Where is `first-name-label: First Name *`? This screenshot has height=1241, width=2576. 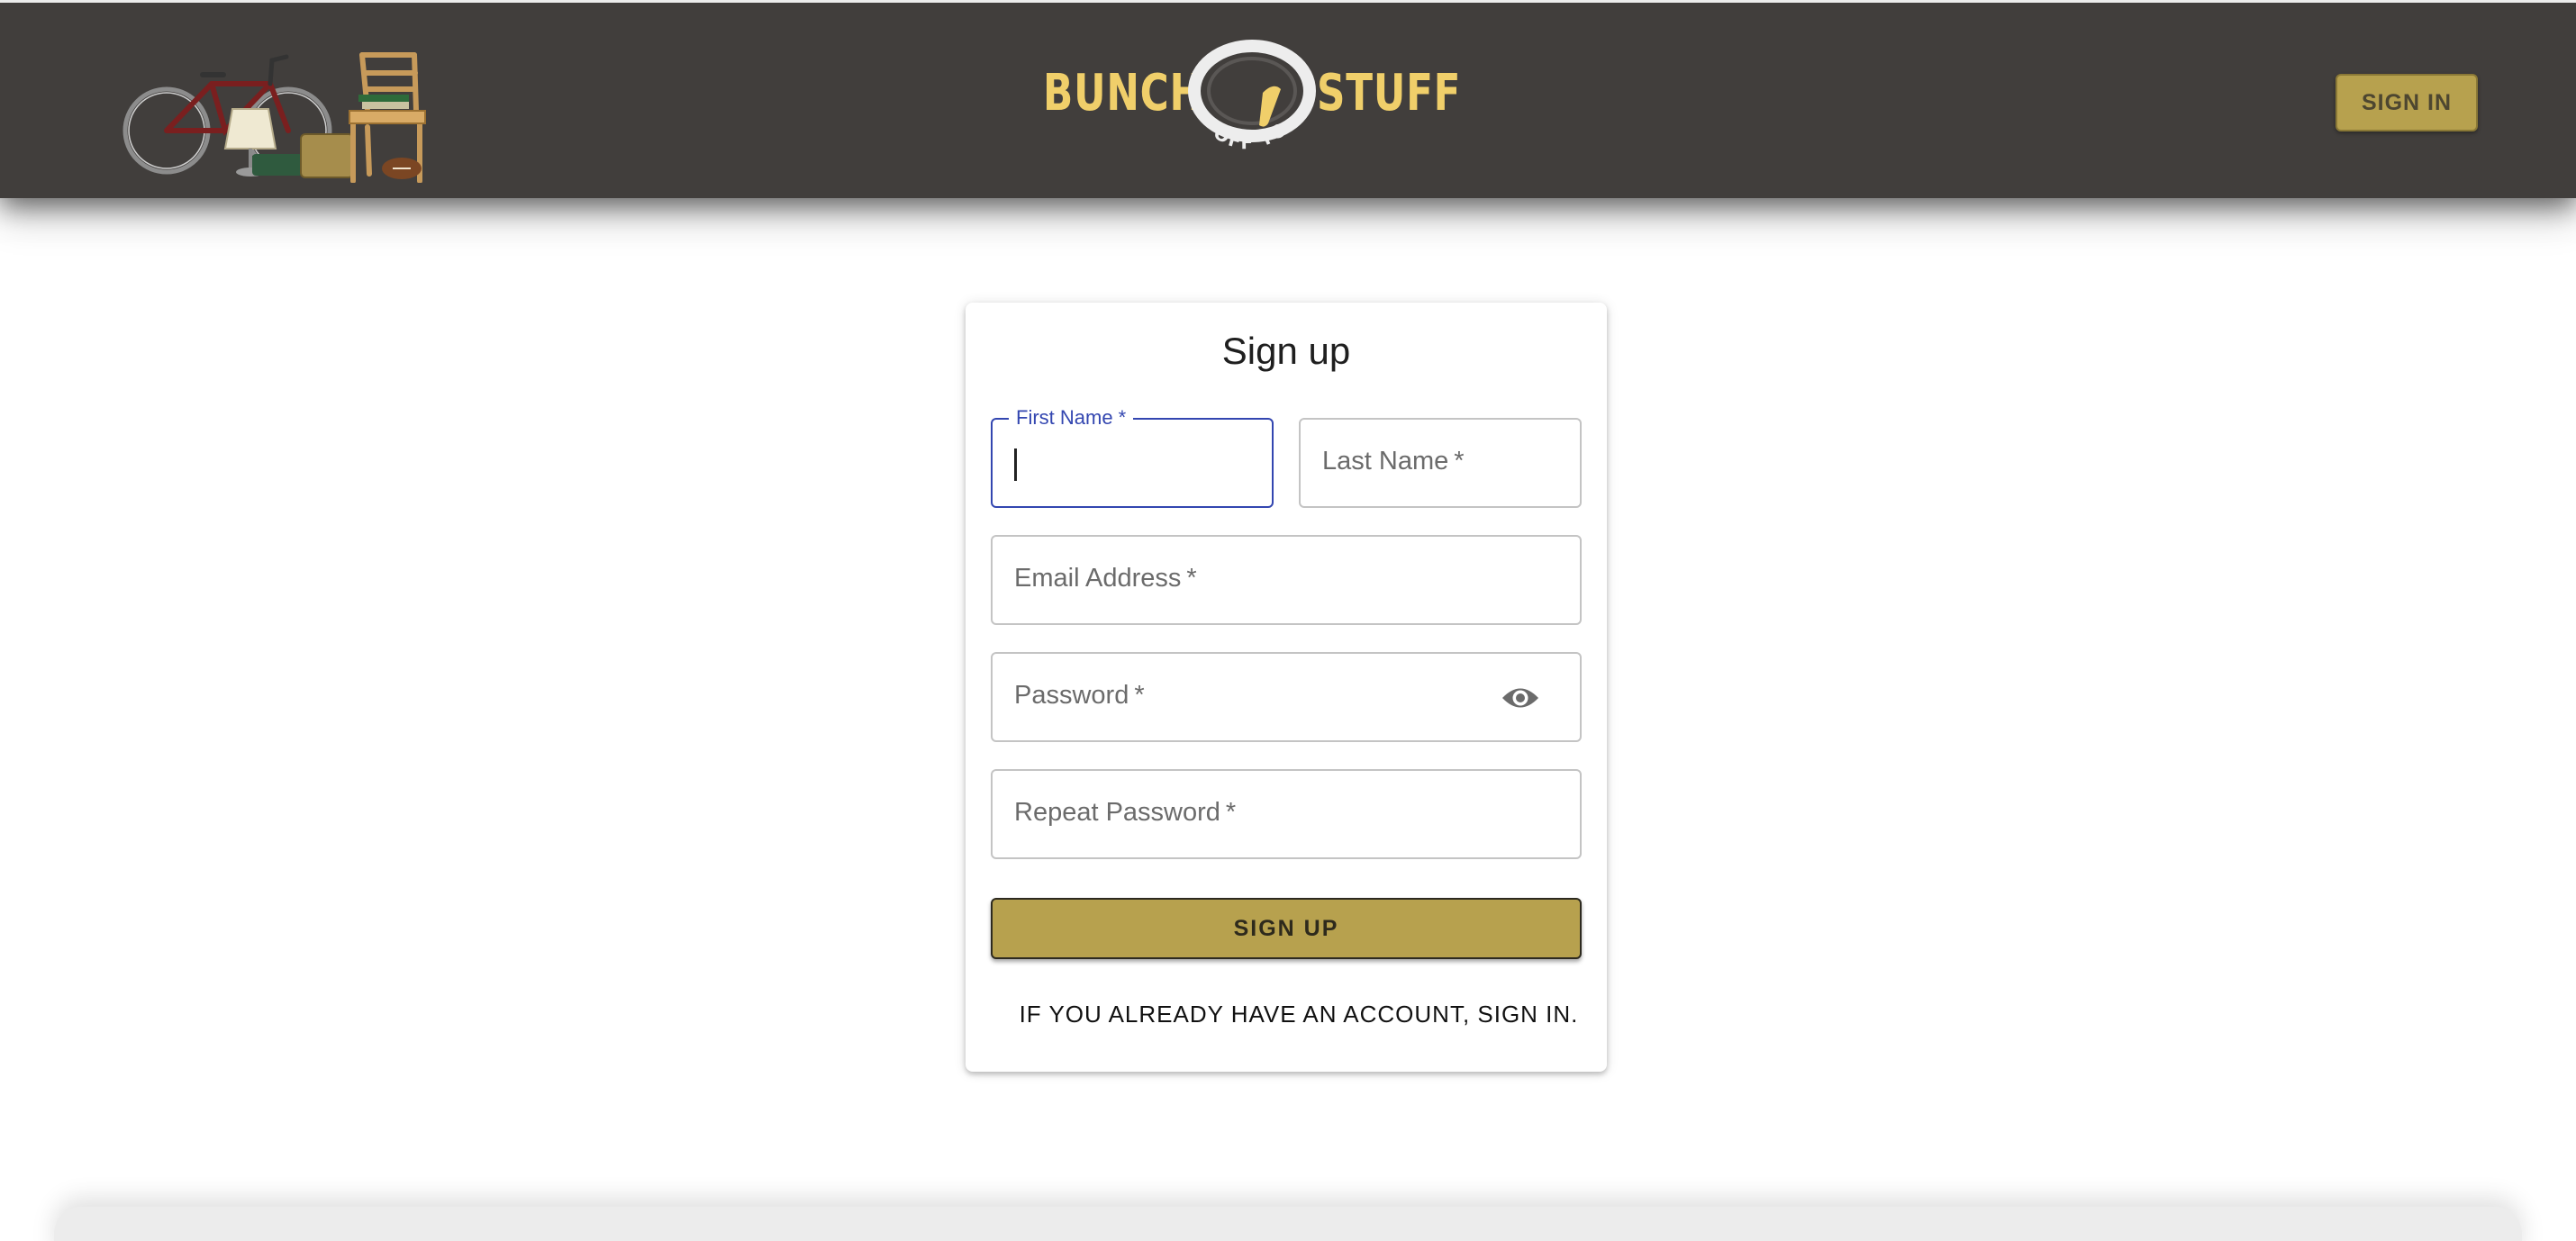 first-name-label: First Name * is located at coordinates (1071, 418).